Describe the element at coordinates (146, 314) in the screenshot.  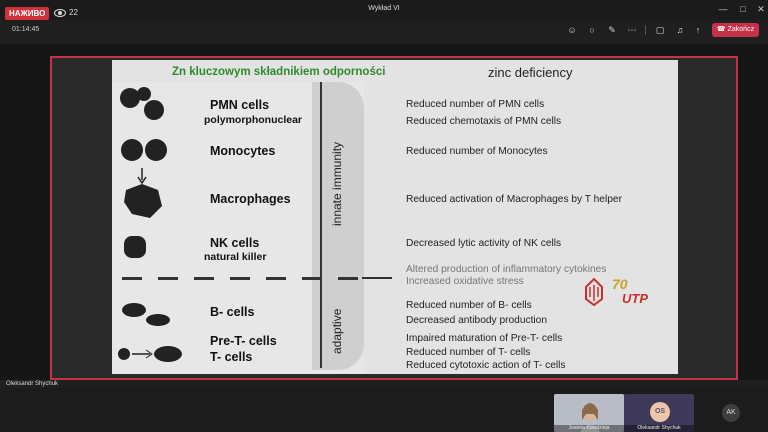
I see `b-cell-icon` at that location.